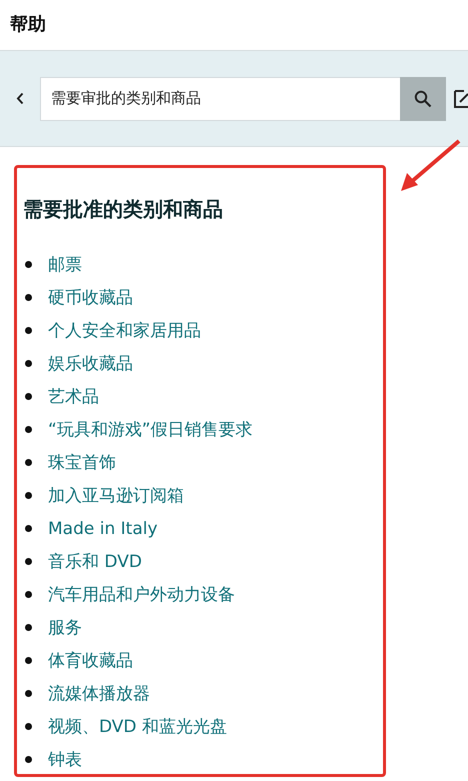 This screenshot has height=781, width=468. I want to click on category-link: 珠宝首饰, so click(82, 462).